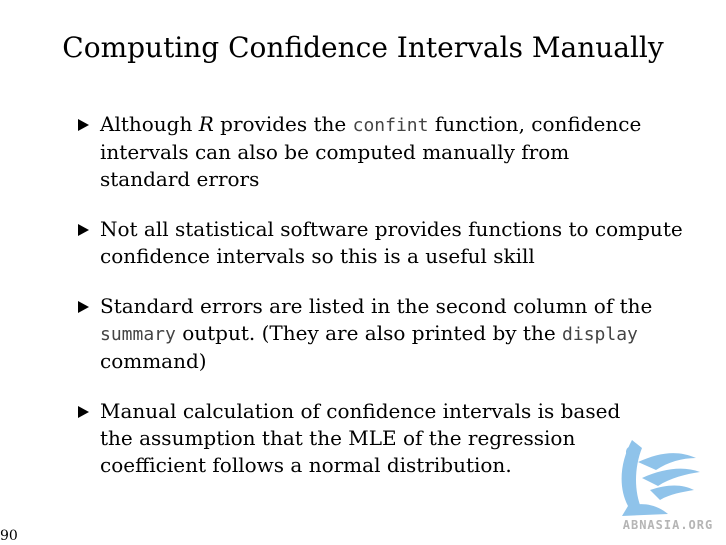  What do you see at coordinates (660, 478) in the screenshot?
I see `griffin-icon` at bounding box center [660, 478].